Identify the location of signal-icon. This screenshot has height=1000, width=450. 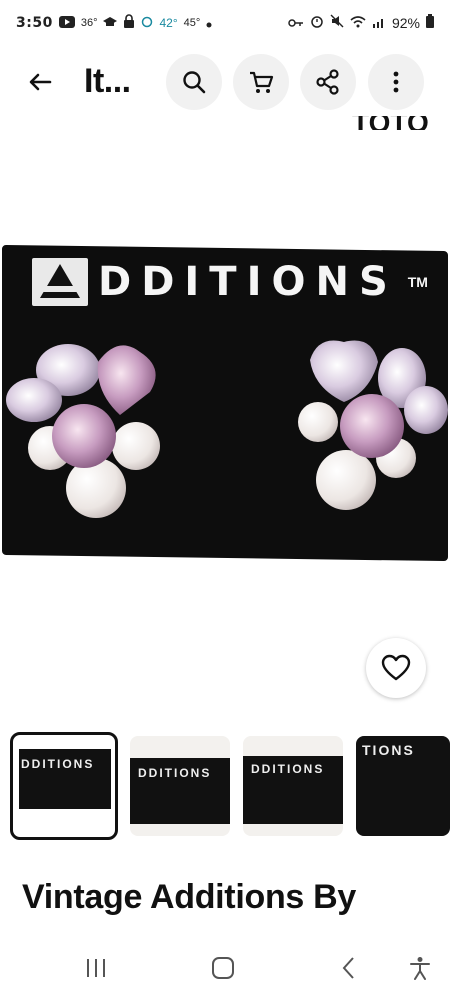
(379, 23).